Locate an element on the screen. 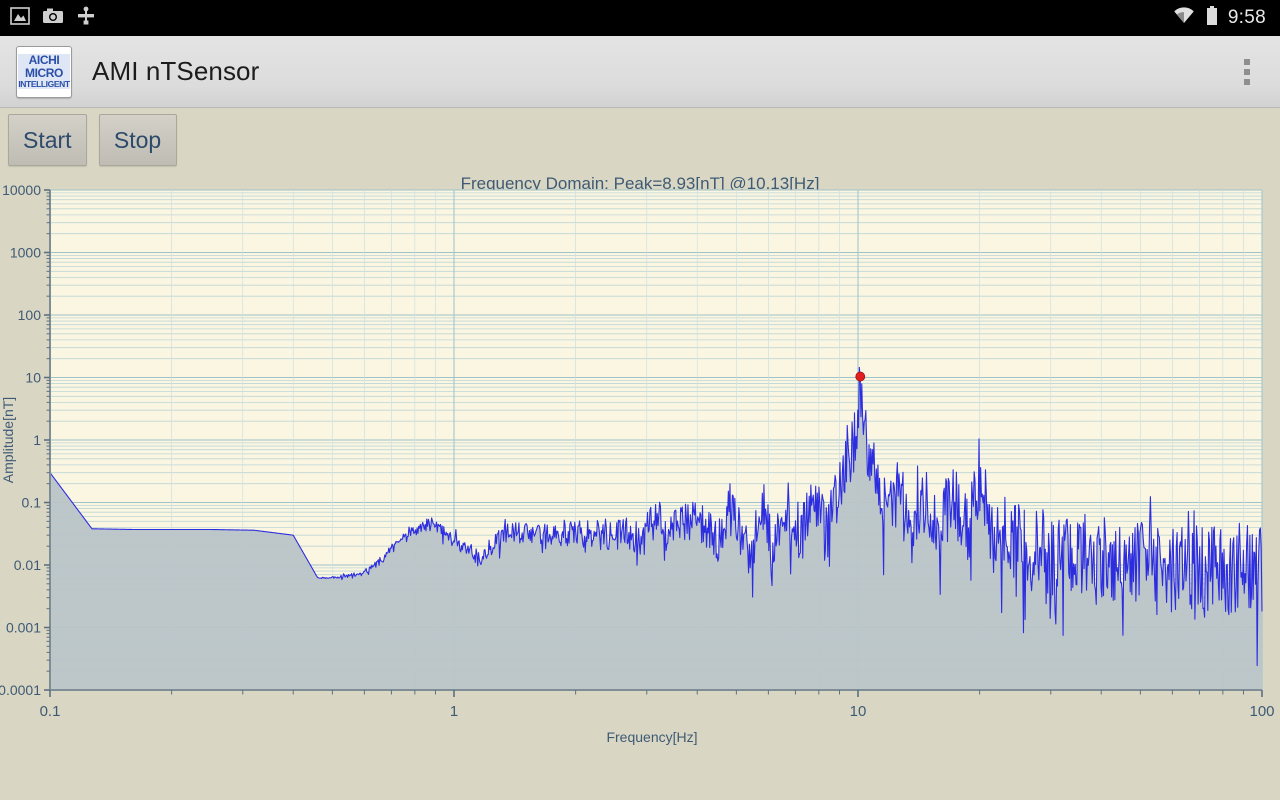 The width and height of the screenshot is (1280, 800). control-bar: Start Stop is located at coordinates (640, 140).